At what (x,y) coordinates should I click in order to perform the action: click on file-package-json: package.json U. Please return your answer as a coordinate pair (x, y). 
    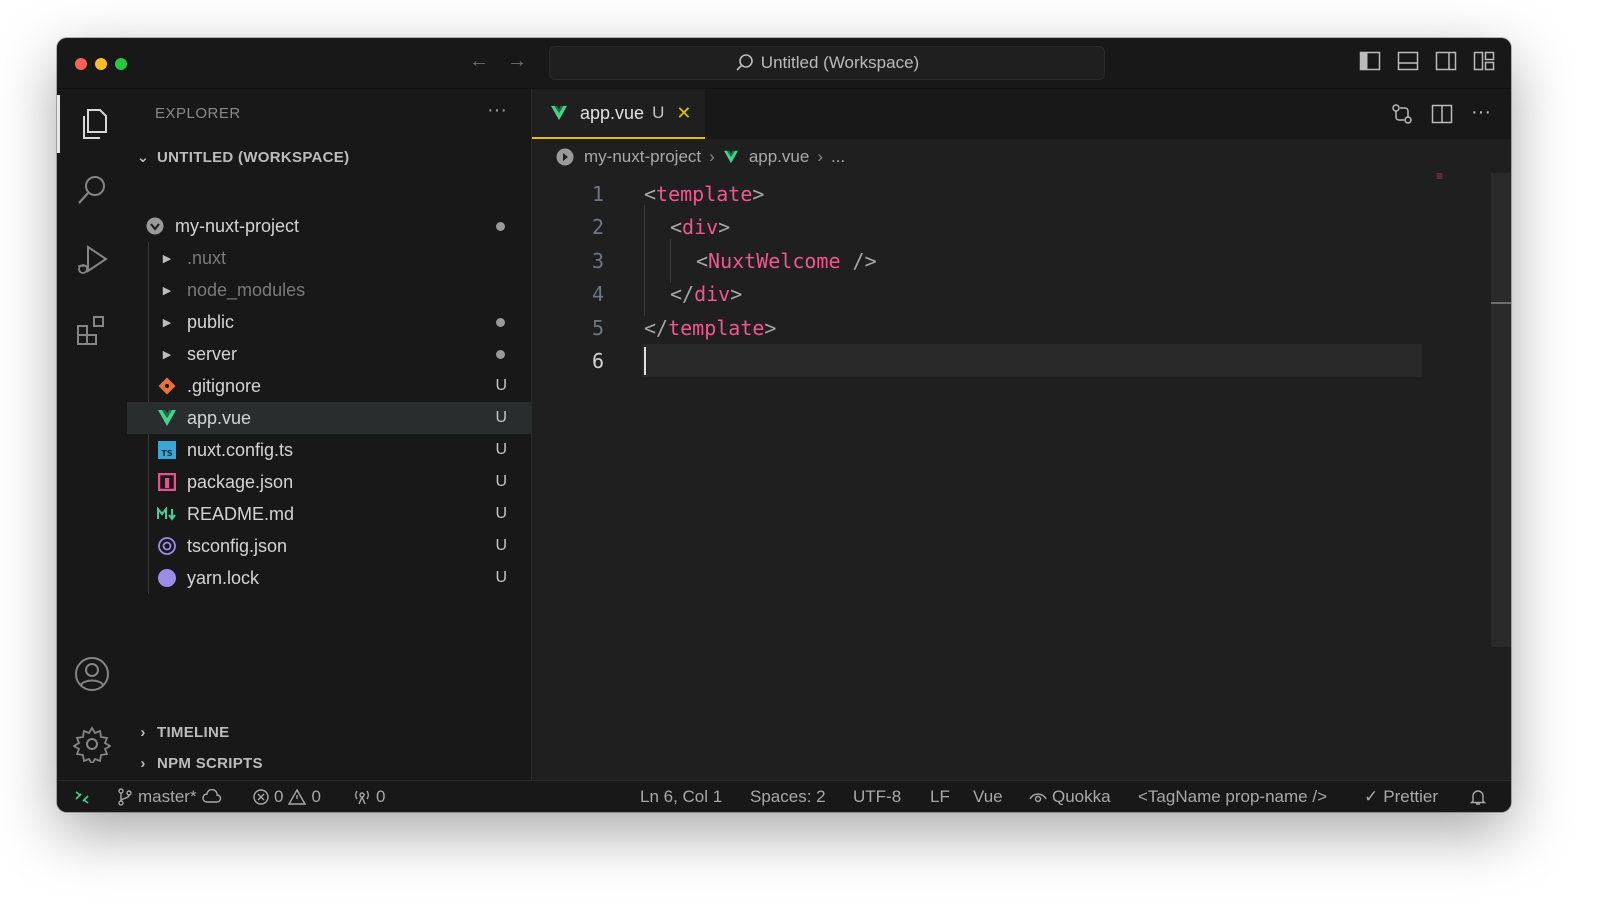
    Looking at the image, I should click on (329, 482).